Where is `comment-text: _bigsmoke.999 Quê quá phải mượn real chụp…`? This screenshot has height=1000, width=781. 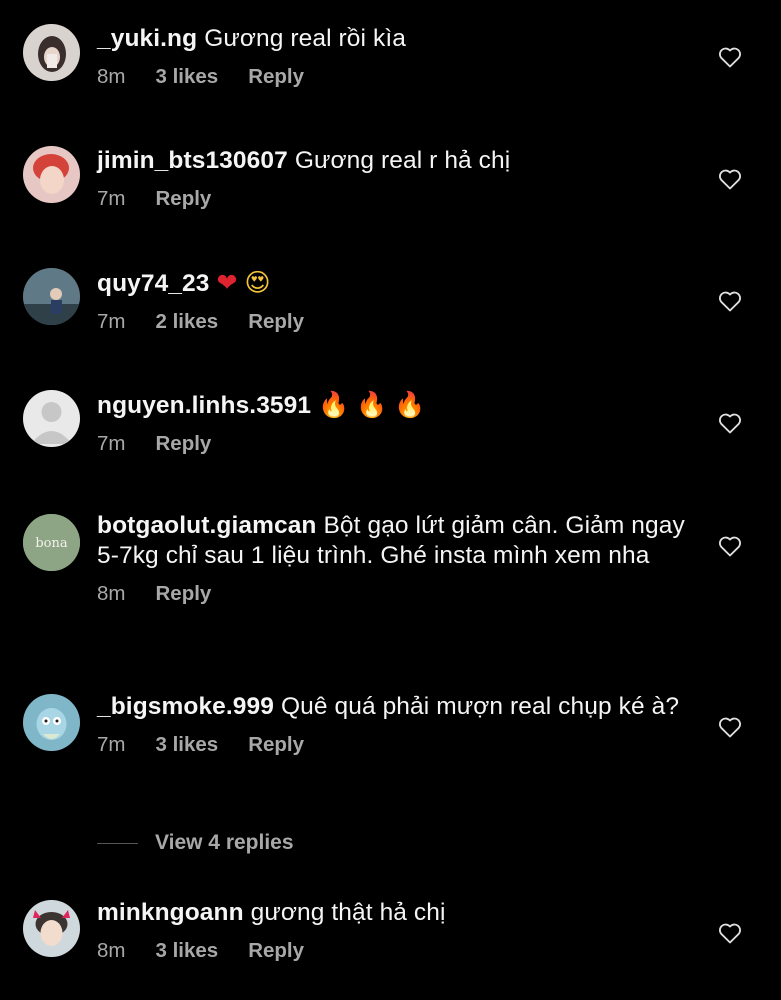
comment-text: _bigsmoke.999 Quê quá phải mượn real chụp… is located at coordinates (388, 706).